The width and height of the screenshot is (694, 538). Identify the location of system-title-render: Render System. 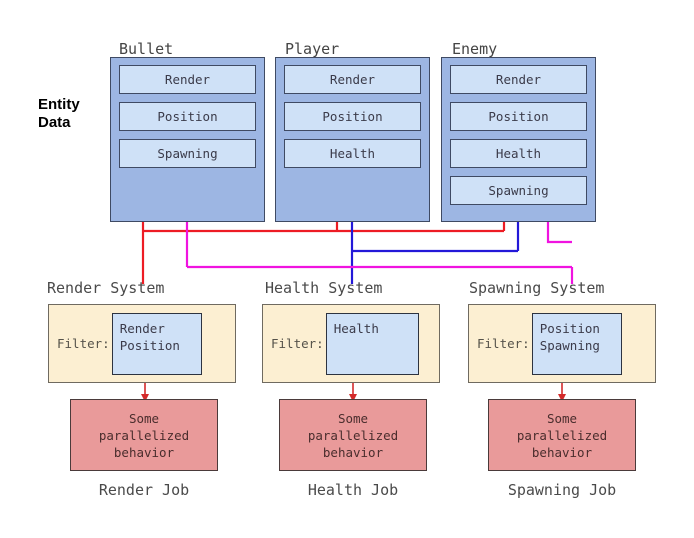
(106, 288).